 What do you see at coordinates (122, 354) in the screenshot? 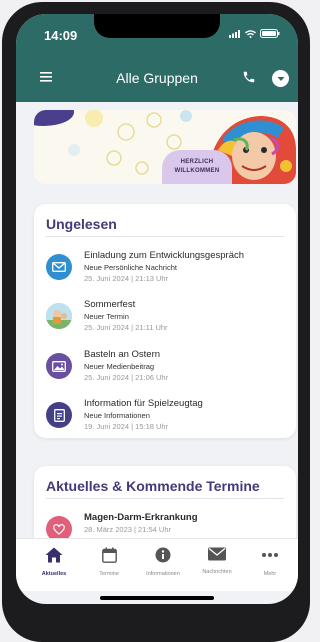
I see `item-title: Basteln an Ostern` at bounding box center [122, 354].